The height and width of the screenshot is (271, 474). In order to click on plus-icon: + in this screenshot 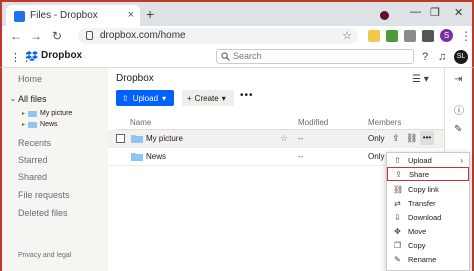, I will do `click(189, 98)`.